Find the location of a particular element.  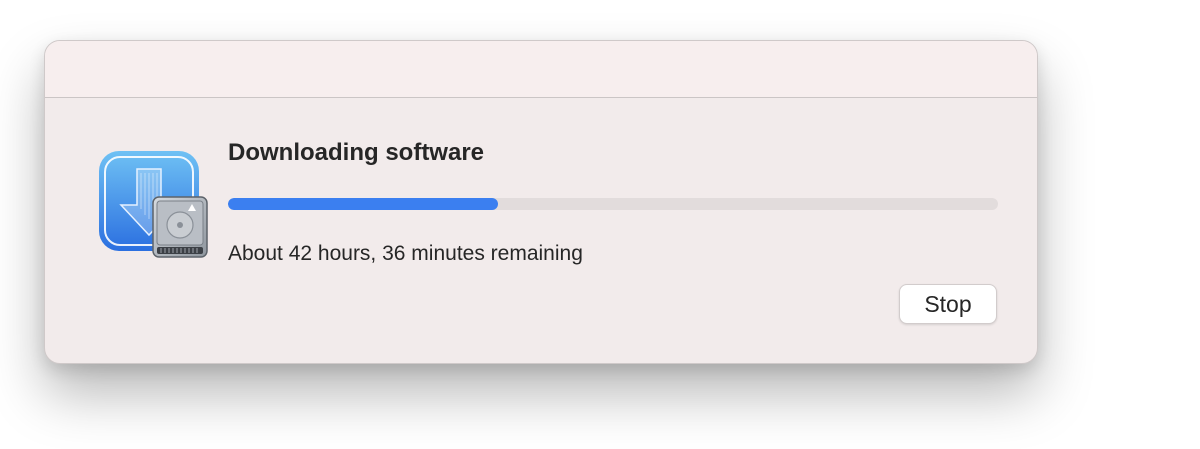

time-remaining-text: About 42 hours, 36 minutes remaining is located at coordinates (405, 253).